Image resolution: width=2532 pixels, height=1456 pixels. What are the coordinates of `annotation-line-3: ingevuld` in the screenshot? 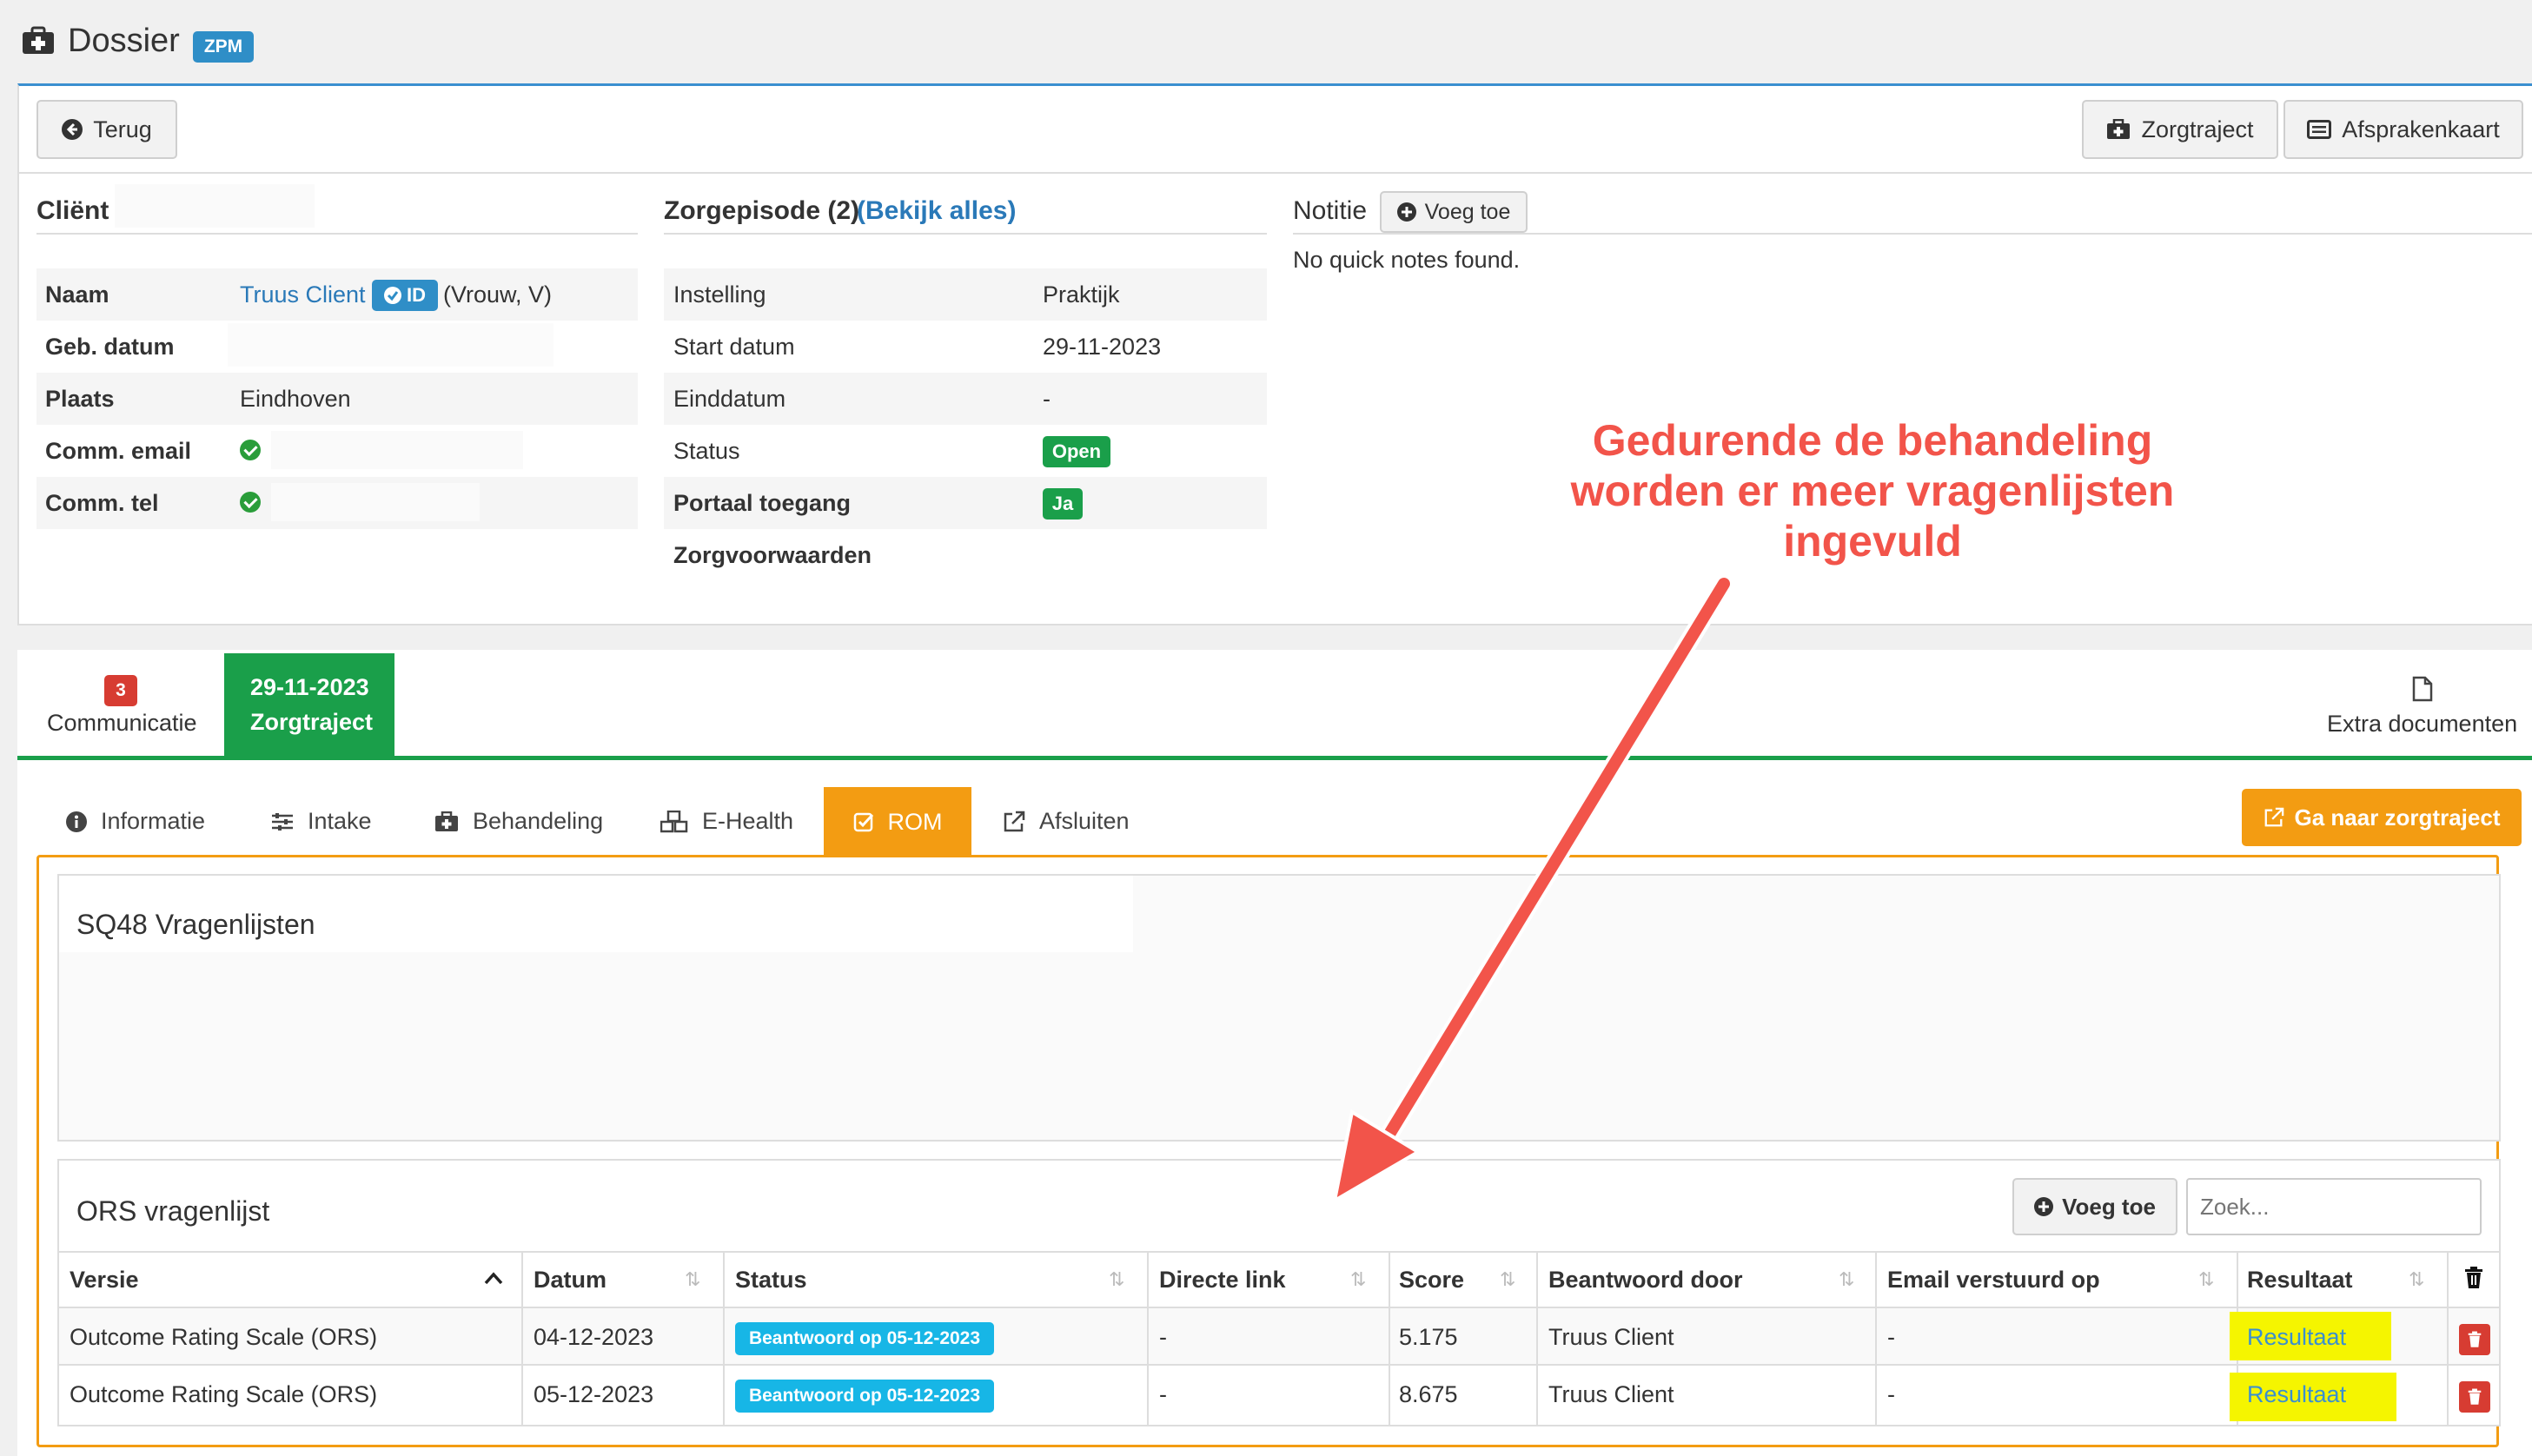 It's located at (1872, 541).